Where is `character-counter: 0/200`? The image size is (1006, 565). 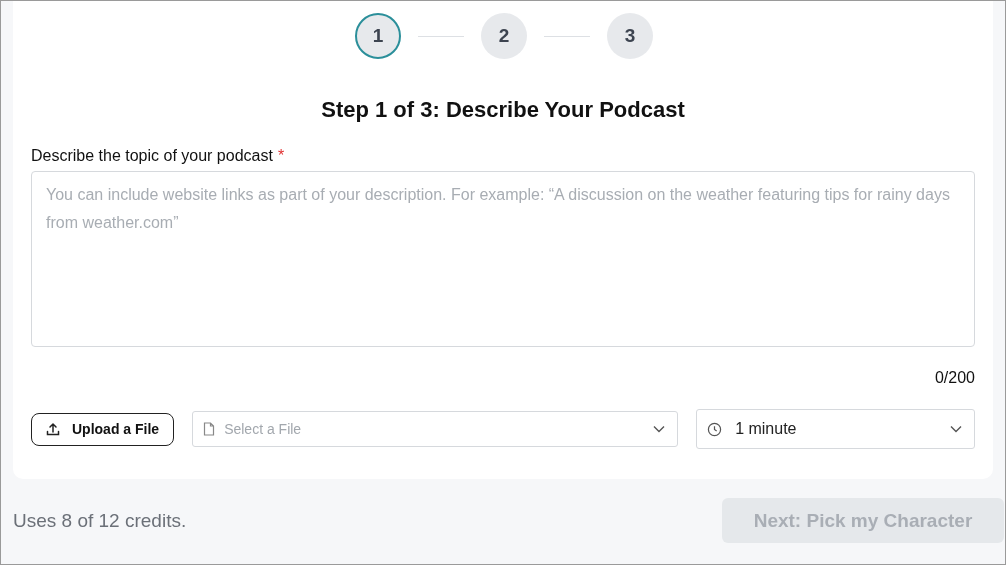 character-counter: 0/200 is located at coordinates (954, 377).